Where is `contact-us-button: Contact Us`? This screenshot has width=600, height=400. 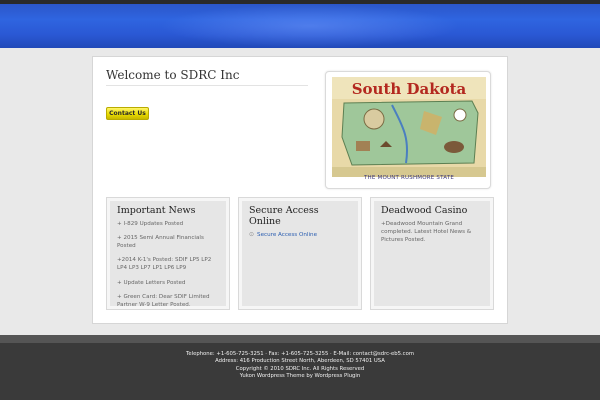
contact-us-button: Contact Us is located at coordinates (127, 113).